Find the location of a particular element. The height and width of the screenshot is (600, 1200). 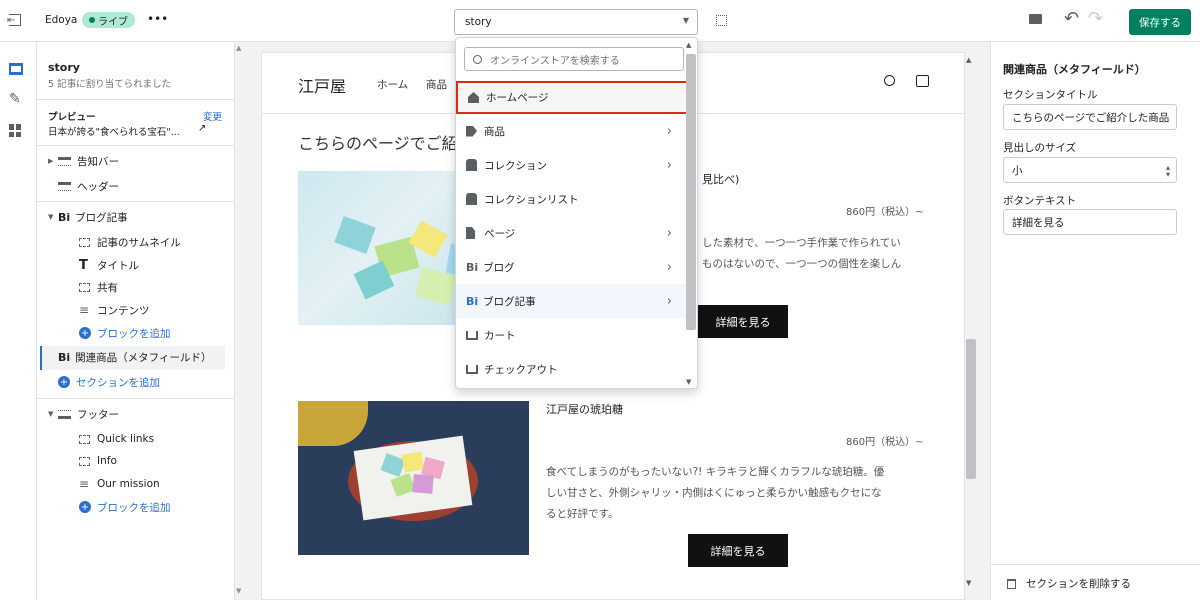

nav-products: 商品 is located at coordinates (436, 84).